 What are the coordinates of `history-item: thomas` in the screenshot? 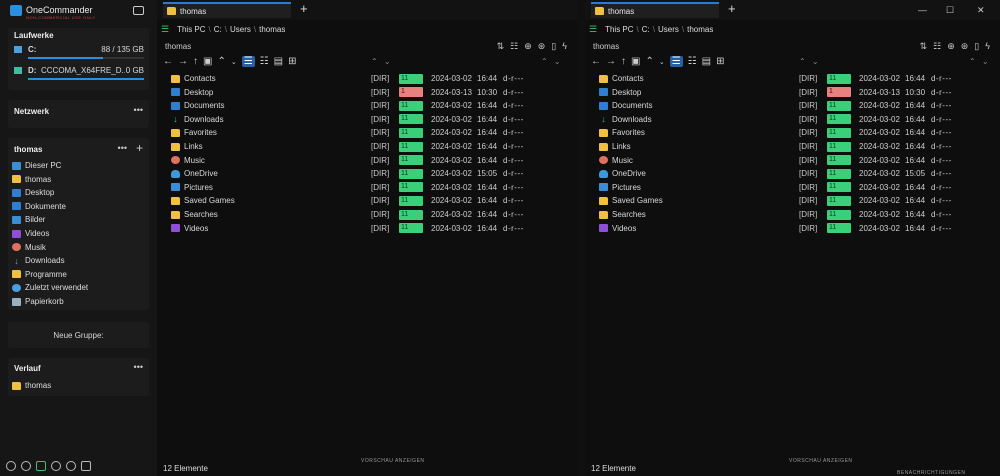 It's located at (31, 385).